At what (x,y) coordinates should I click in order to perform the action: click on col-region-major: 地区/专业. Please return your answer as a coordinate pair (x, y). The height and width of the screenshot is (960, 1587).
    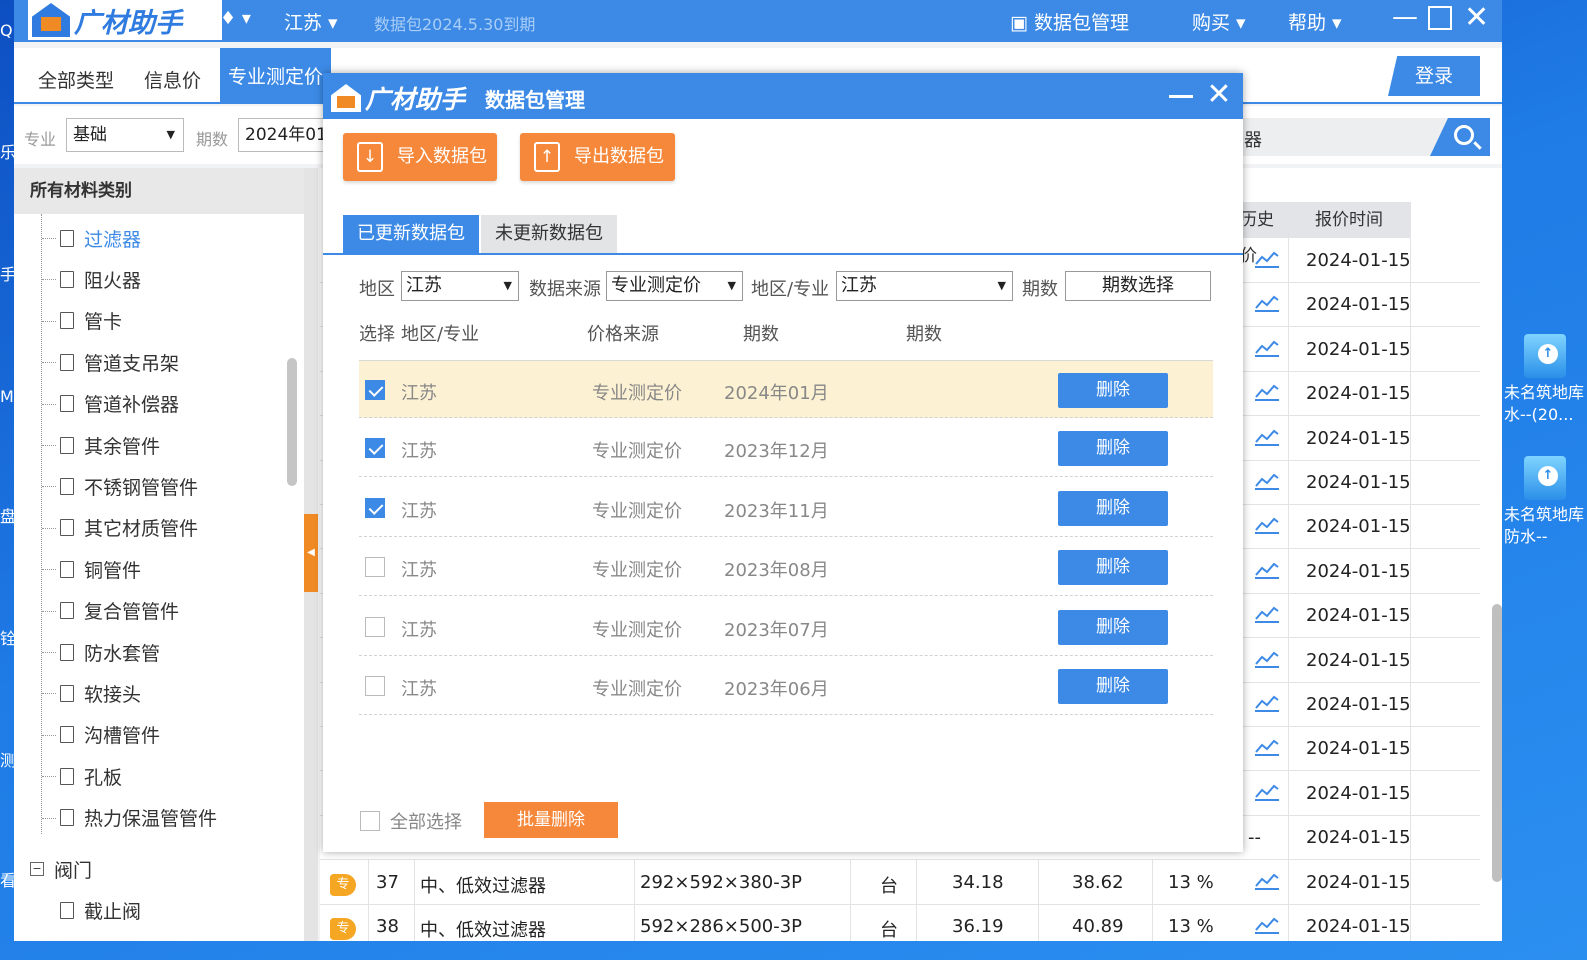
    Looking at the image, I should click on (440, 334).